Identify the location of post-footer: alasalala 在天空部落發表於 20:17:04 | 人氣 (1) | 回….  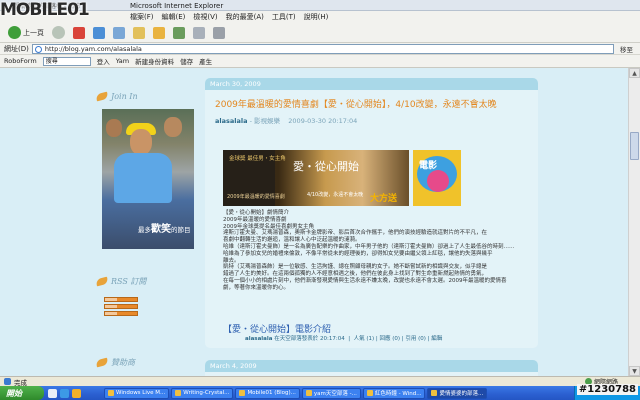
(344, 339).